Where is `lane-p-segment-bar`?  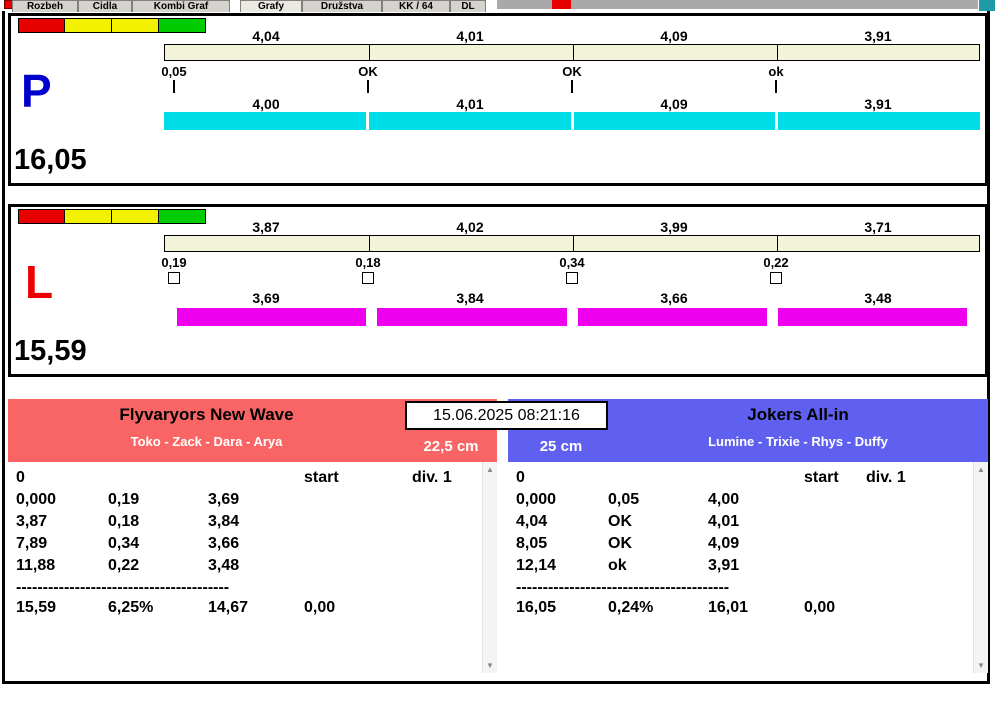 lane-p-segment-bar is located at coordinates (572, 52).